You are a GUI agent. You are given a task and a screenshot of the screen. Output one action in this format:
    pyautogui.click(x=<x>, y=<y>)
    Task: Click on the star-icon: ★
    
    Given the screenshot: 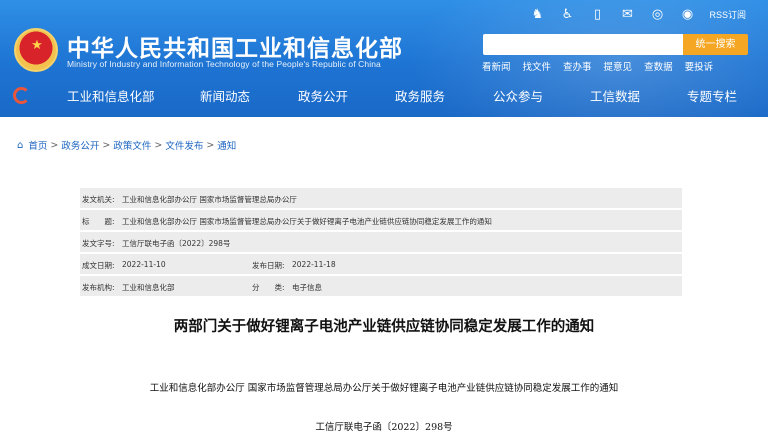 What is the action you would take?
    pyautogui.click(x=37, y=45)
    